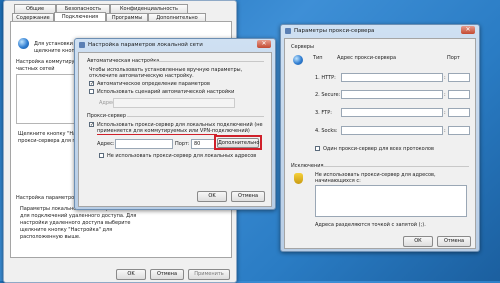 Image resolution: width=500 pixels, height=283 pixels. Describe the element at coordinates (459, 112) in the screenshot. I see `ftp-port-input` at that location.